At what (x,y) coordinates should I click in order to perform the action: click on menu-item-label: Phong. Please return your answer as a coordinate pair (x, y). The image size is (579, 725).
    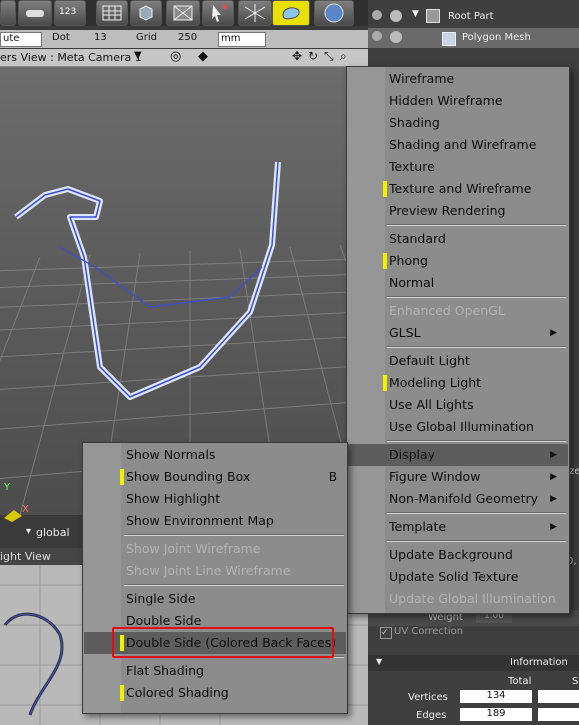
    Looking at the image, I should click on (408, 260).